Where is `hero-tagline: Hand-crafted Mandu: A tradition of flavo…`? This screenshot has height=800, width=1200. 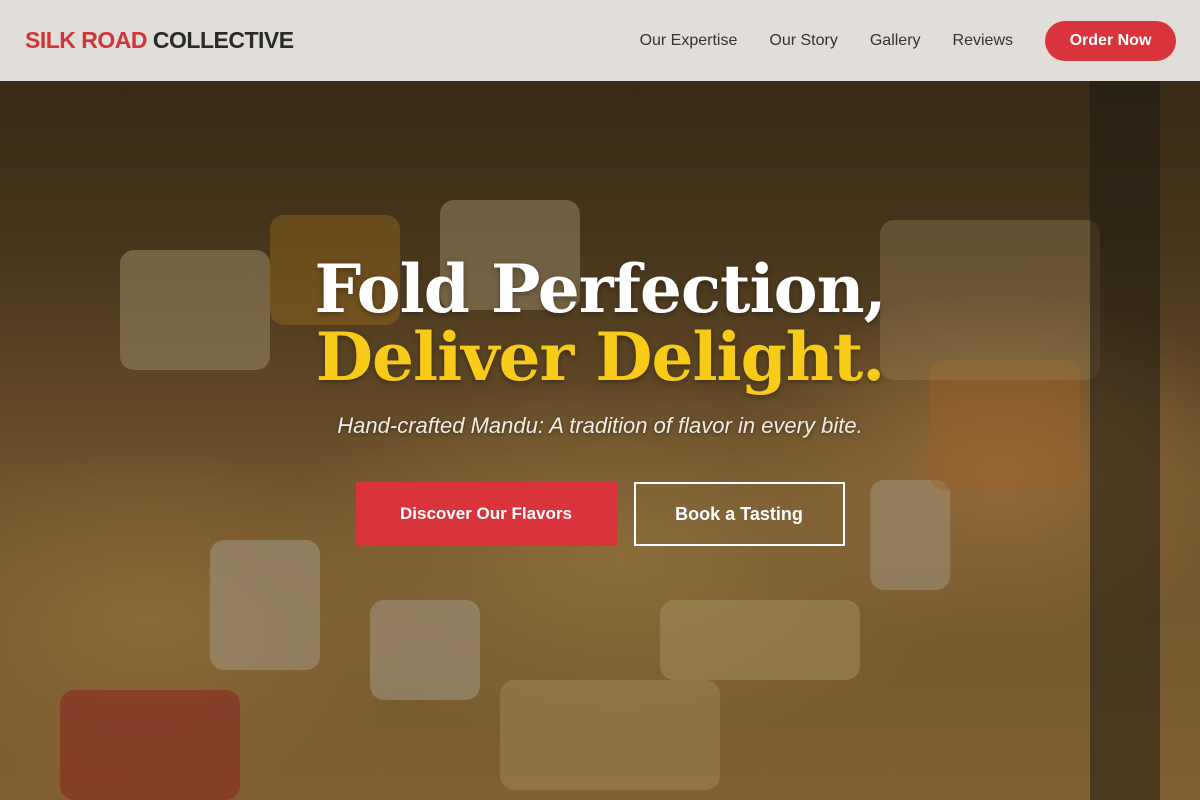 hero-tagline: Hand-crafted Mandu: A tradition of flavo… is located at coordinates (600, 425).